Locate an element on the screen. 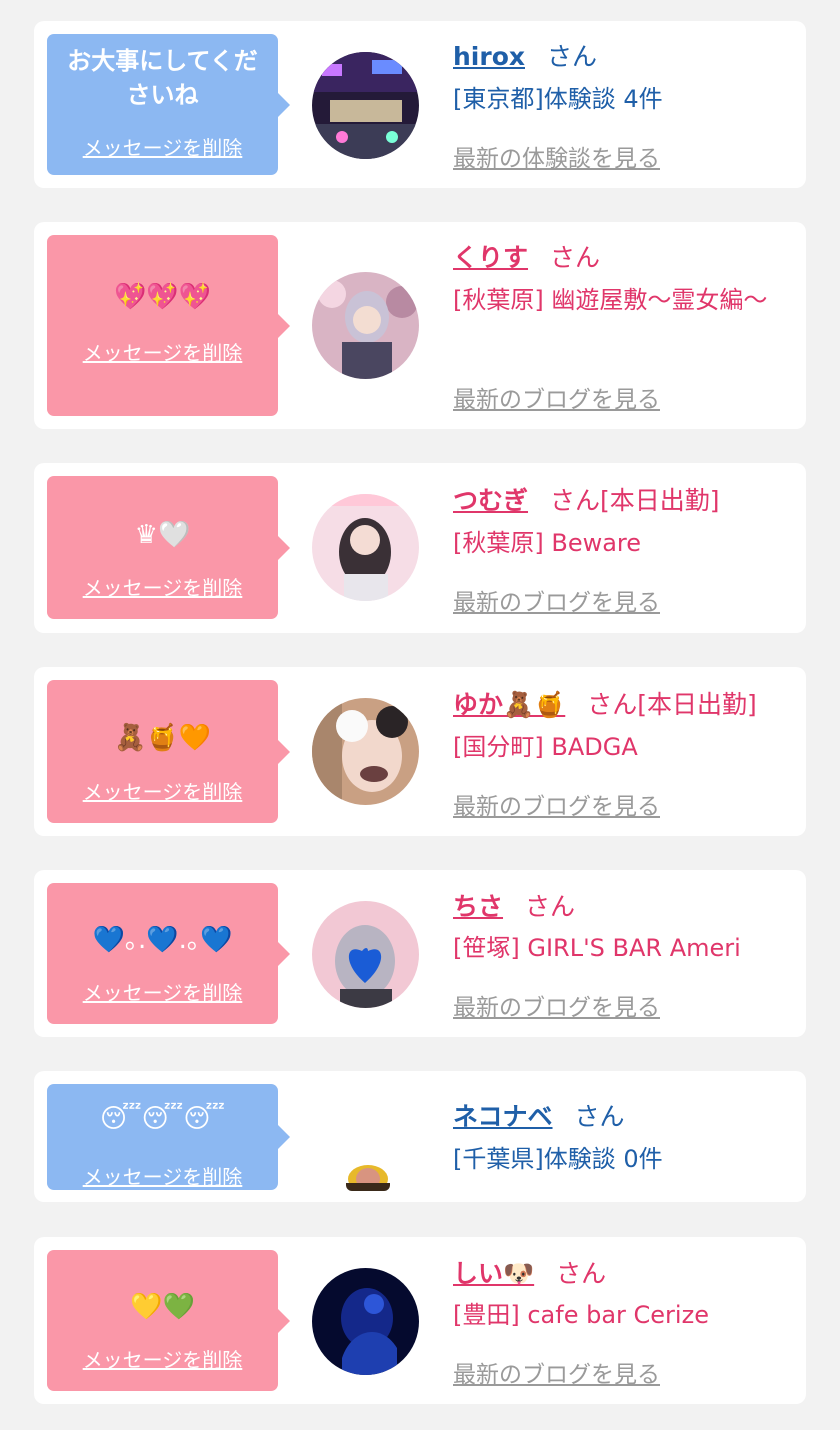  name-line: hirox さん is located at coordinates (525, 55).